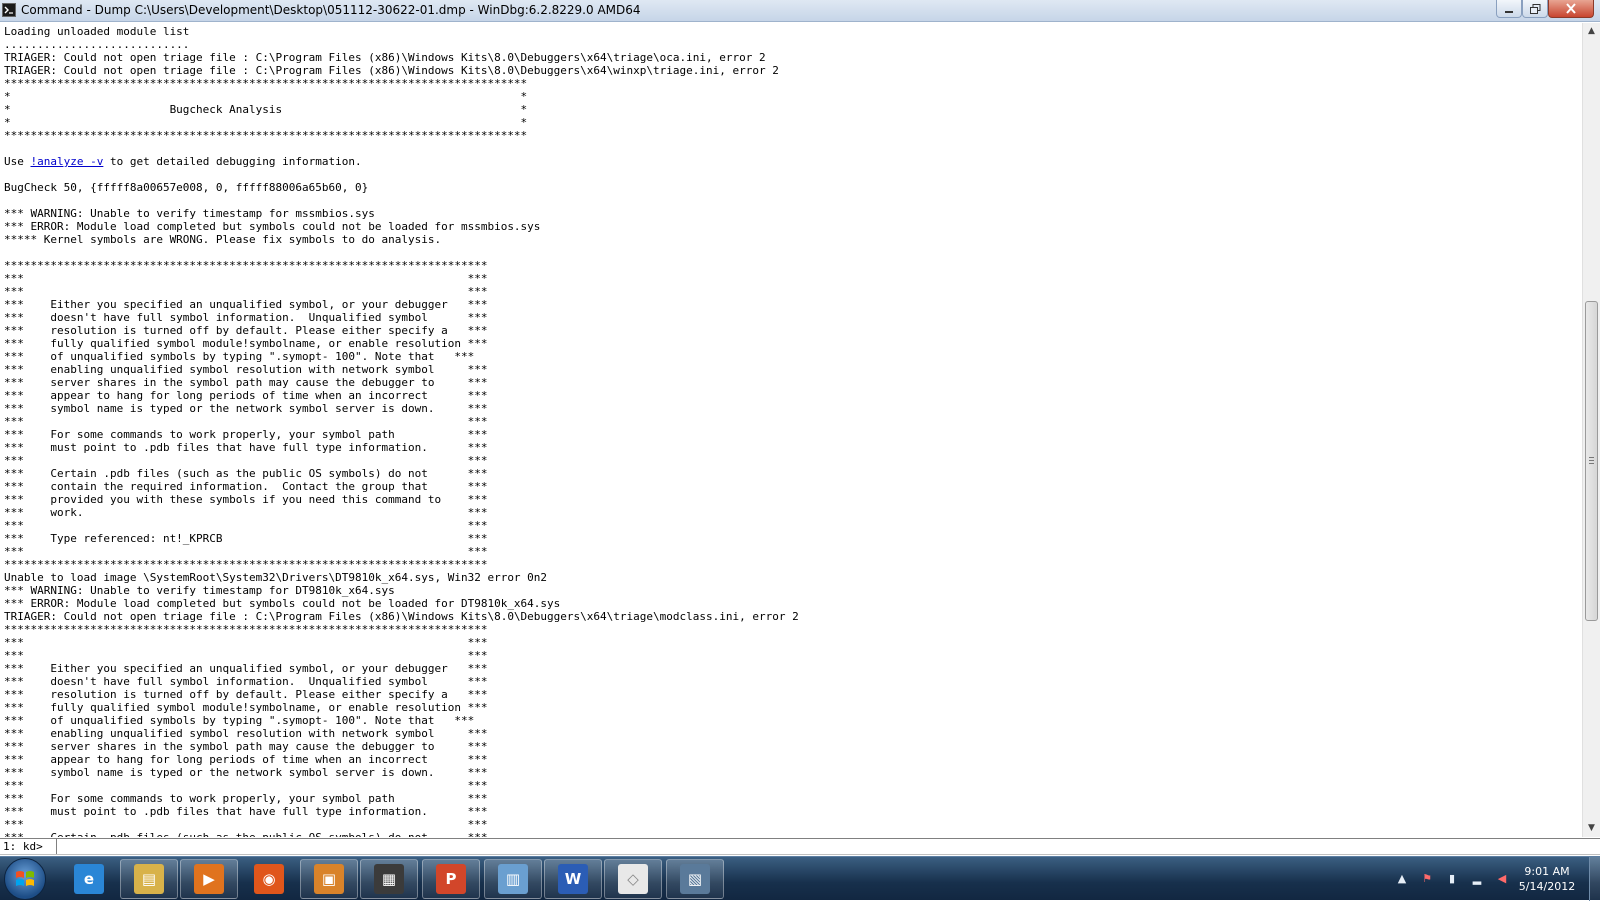 The width and height of the screenshot is (1600, 901). I want to click on command-bar: 1: kd>, so click(800, 846).